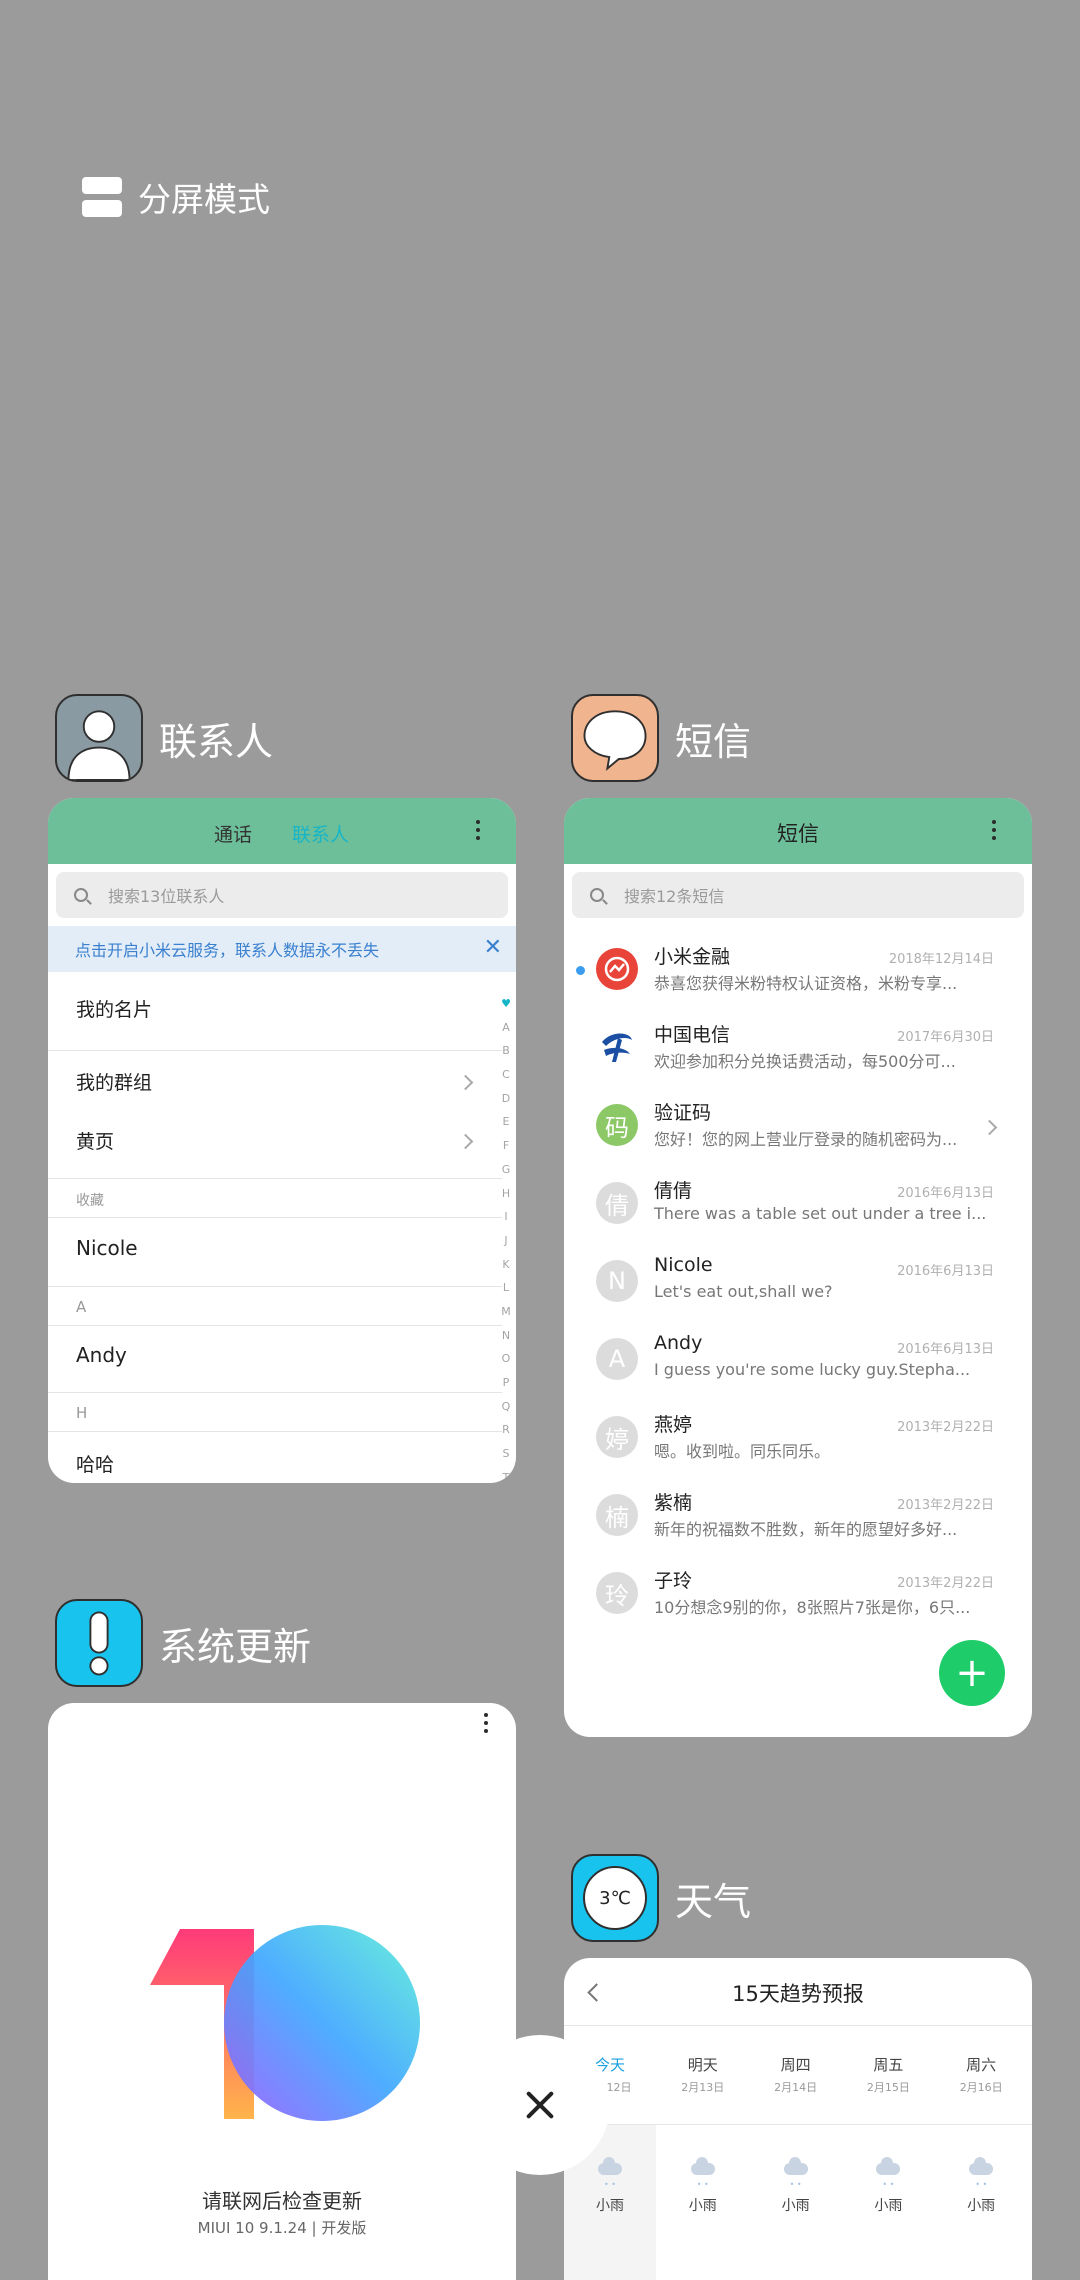  I want to click on index-letter: D, so click(506, 1099).